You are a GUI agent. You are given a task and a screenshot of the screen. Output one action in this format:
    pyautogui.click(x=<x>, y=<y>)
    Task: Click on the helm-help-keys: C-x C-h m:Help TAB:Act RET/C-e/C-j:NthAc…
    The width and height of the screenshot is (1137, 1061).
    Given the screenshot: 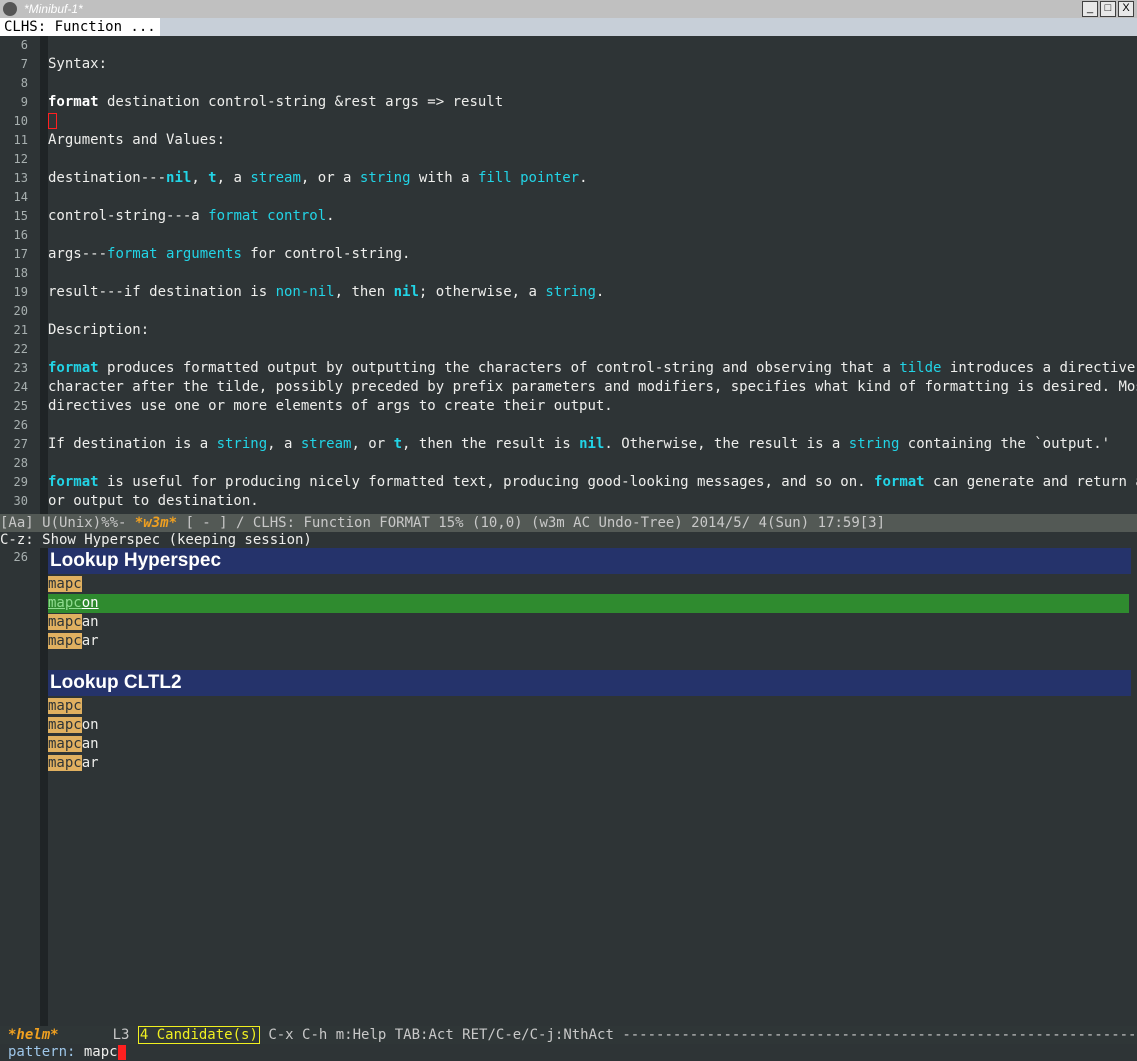 What is the action you would take?
    pyautogui.click(x=698, y=1035)
    